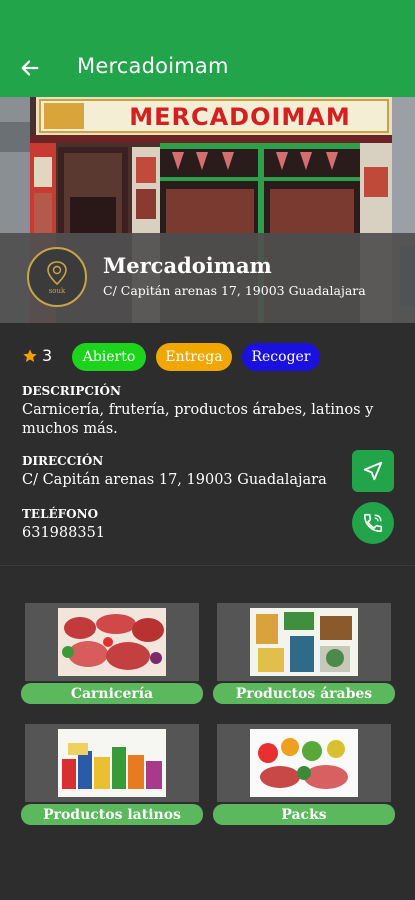 This screenshot has width=415, height=900. I want to click on app-bar, so click(207, 48).